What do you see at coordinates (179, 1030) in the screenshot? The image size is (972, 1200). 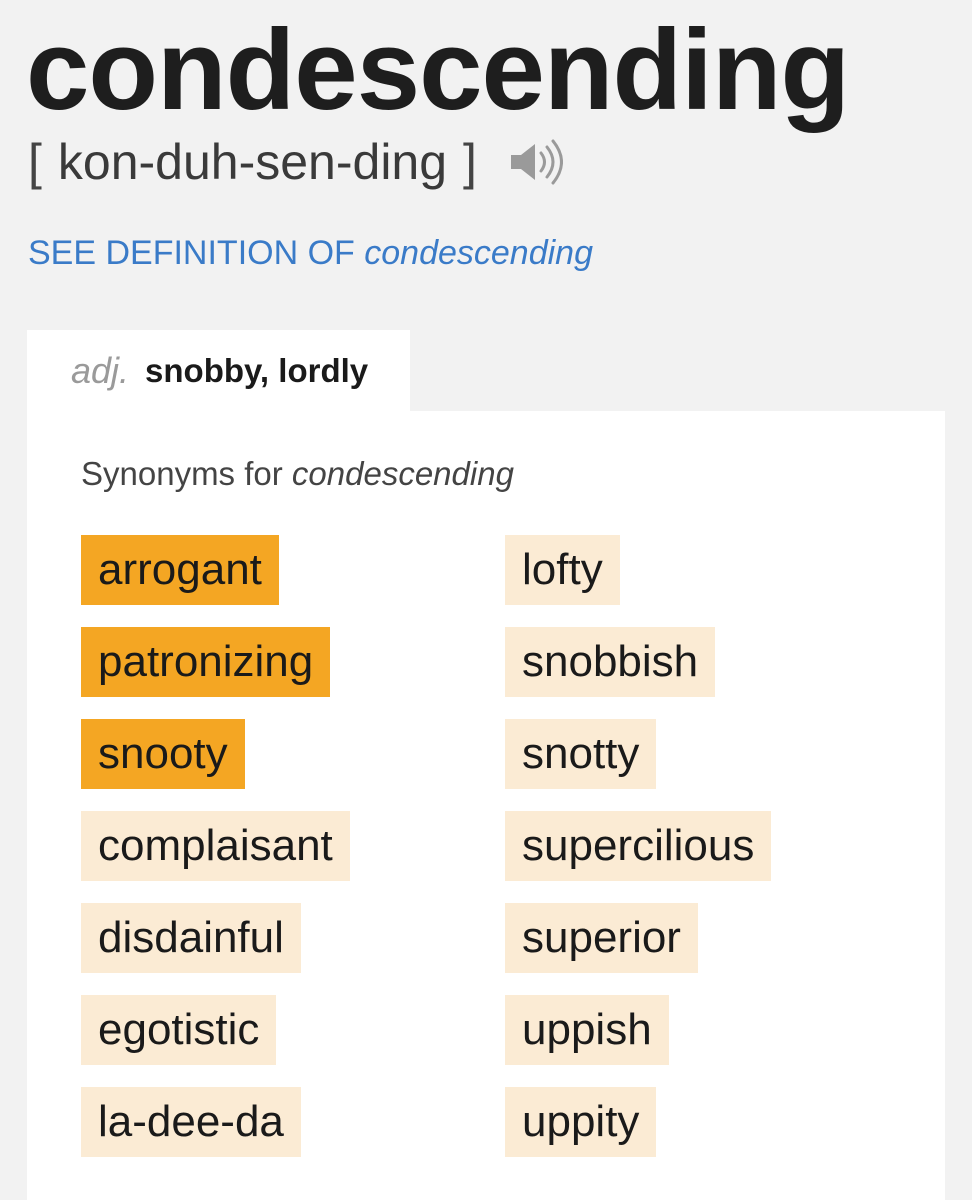 I see `synonym-chip: egotistic` at bounding box center [179, 1030].